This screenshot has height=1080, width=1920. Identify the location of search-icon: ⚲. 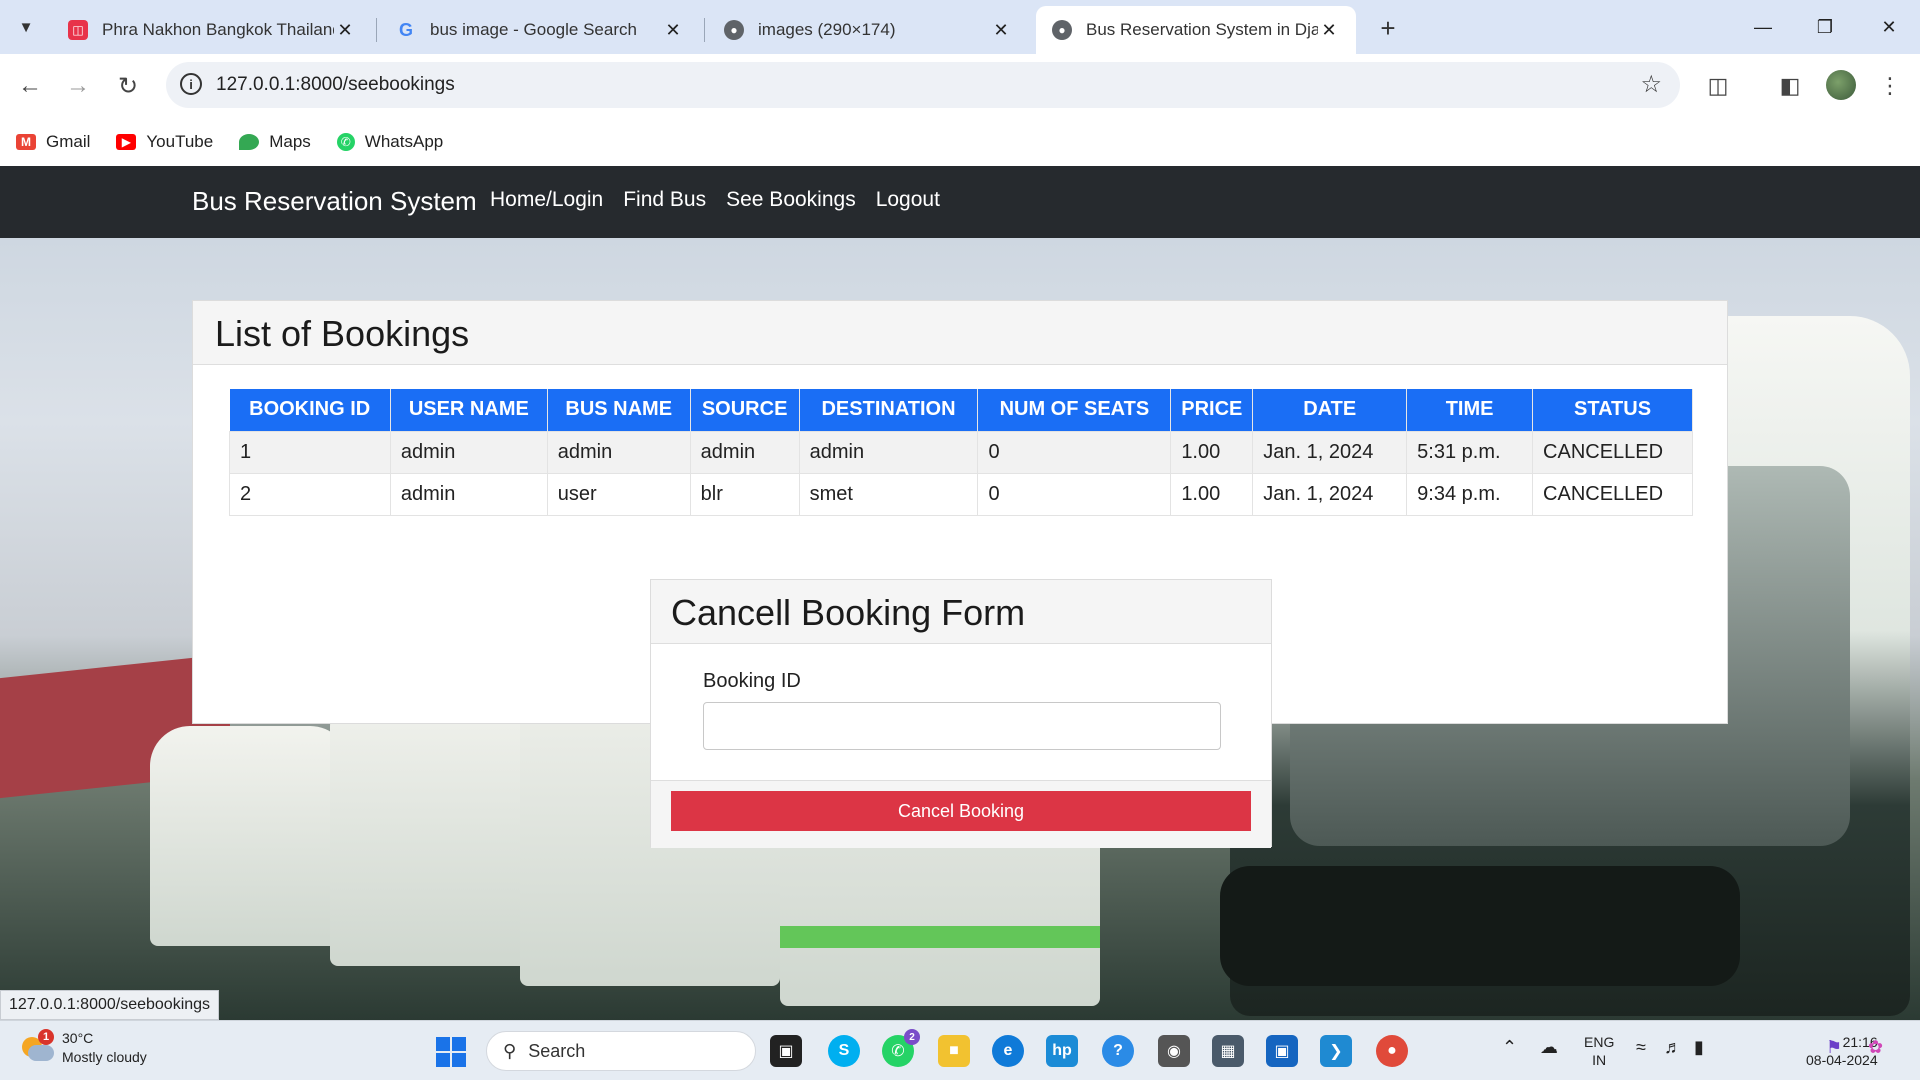
(510, 1050).